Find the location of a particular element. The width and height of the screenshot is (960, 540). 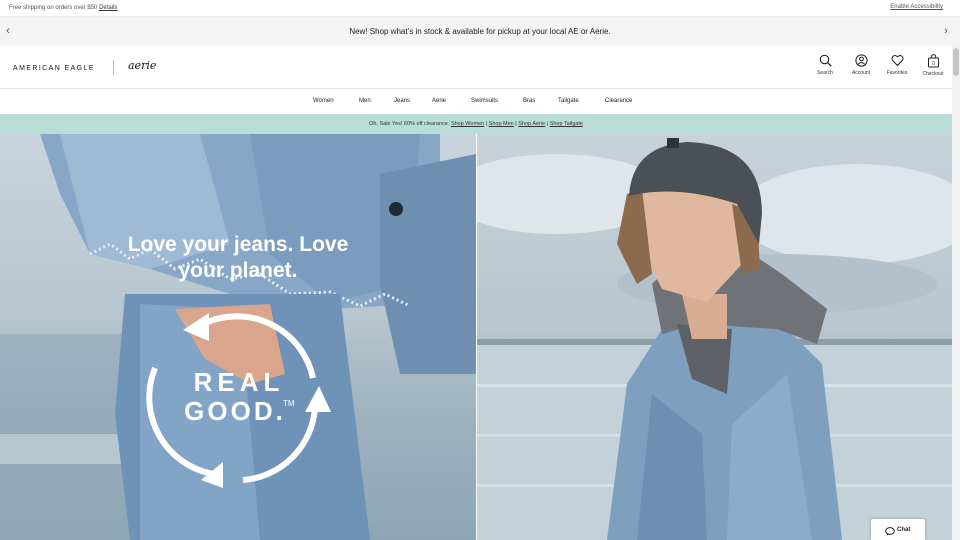

bag-count: 0 is located at coordinates (933, 64).